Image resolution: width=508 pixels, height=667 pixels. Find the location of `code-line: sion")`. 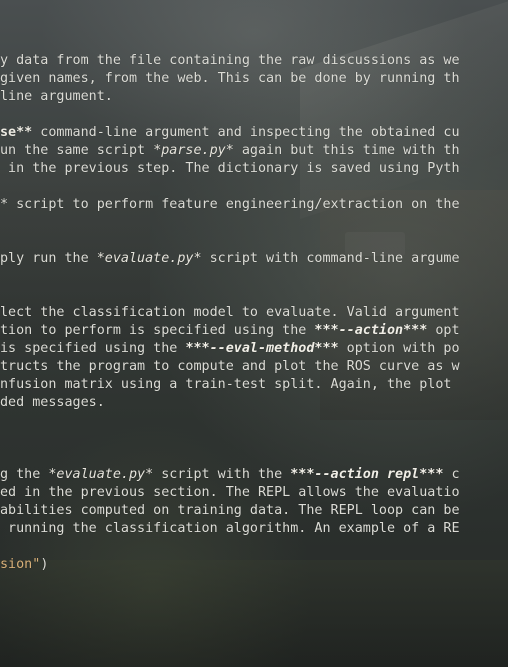

code-line: sion") is located at coordinates (230, 565).